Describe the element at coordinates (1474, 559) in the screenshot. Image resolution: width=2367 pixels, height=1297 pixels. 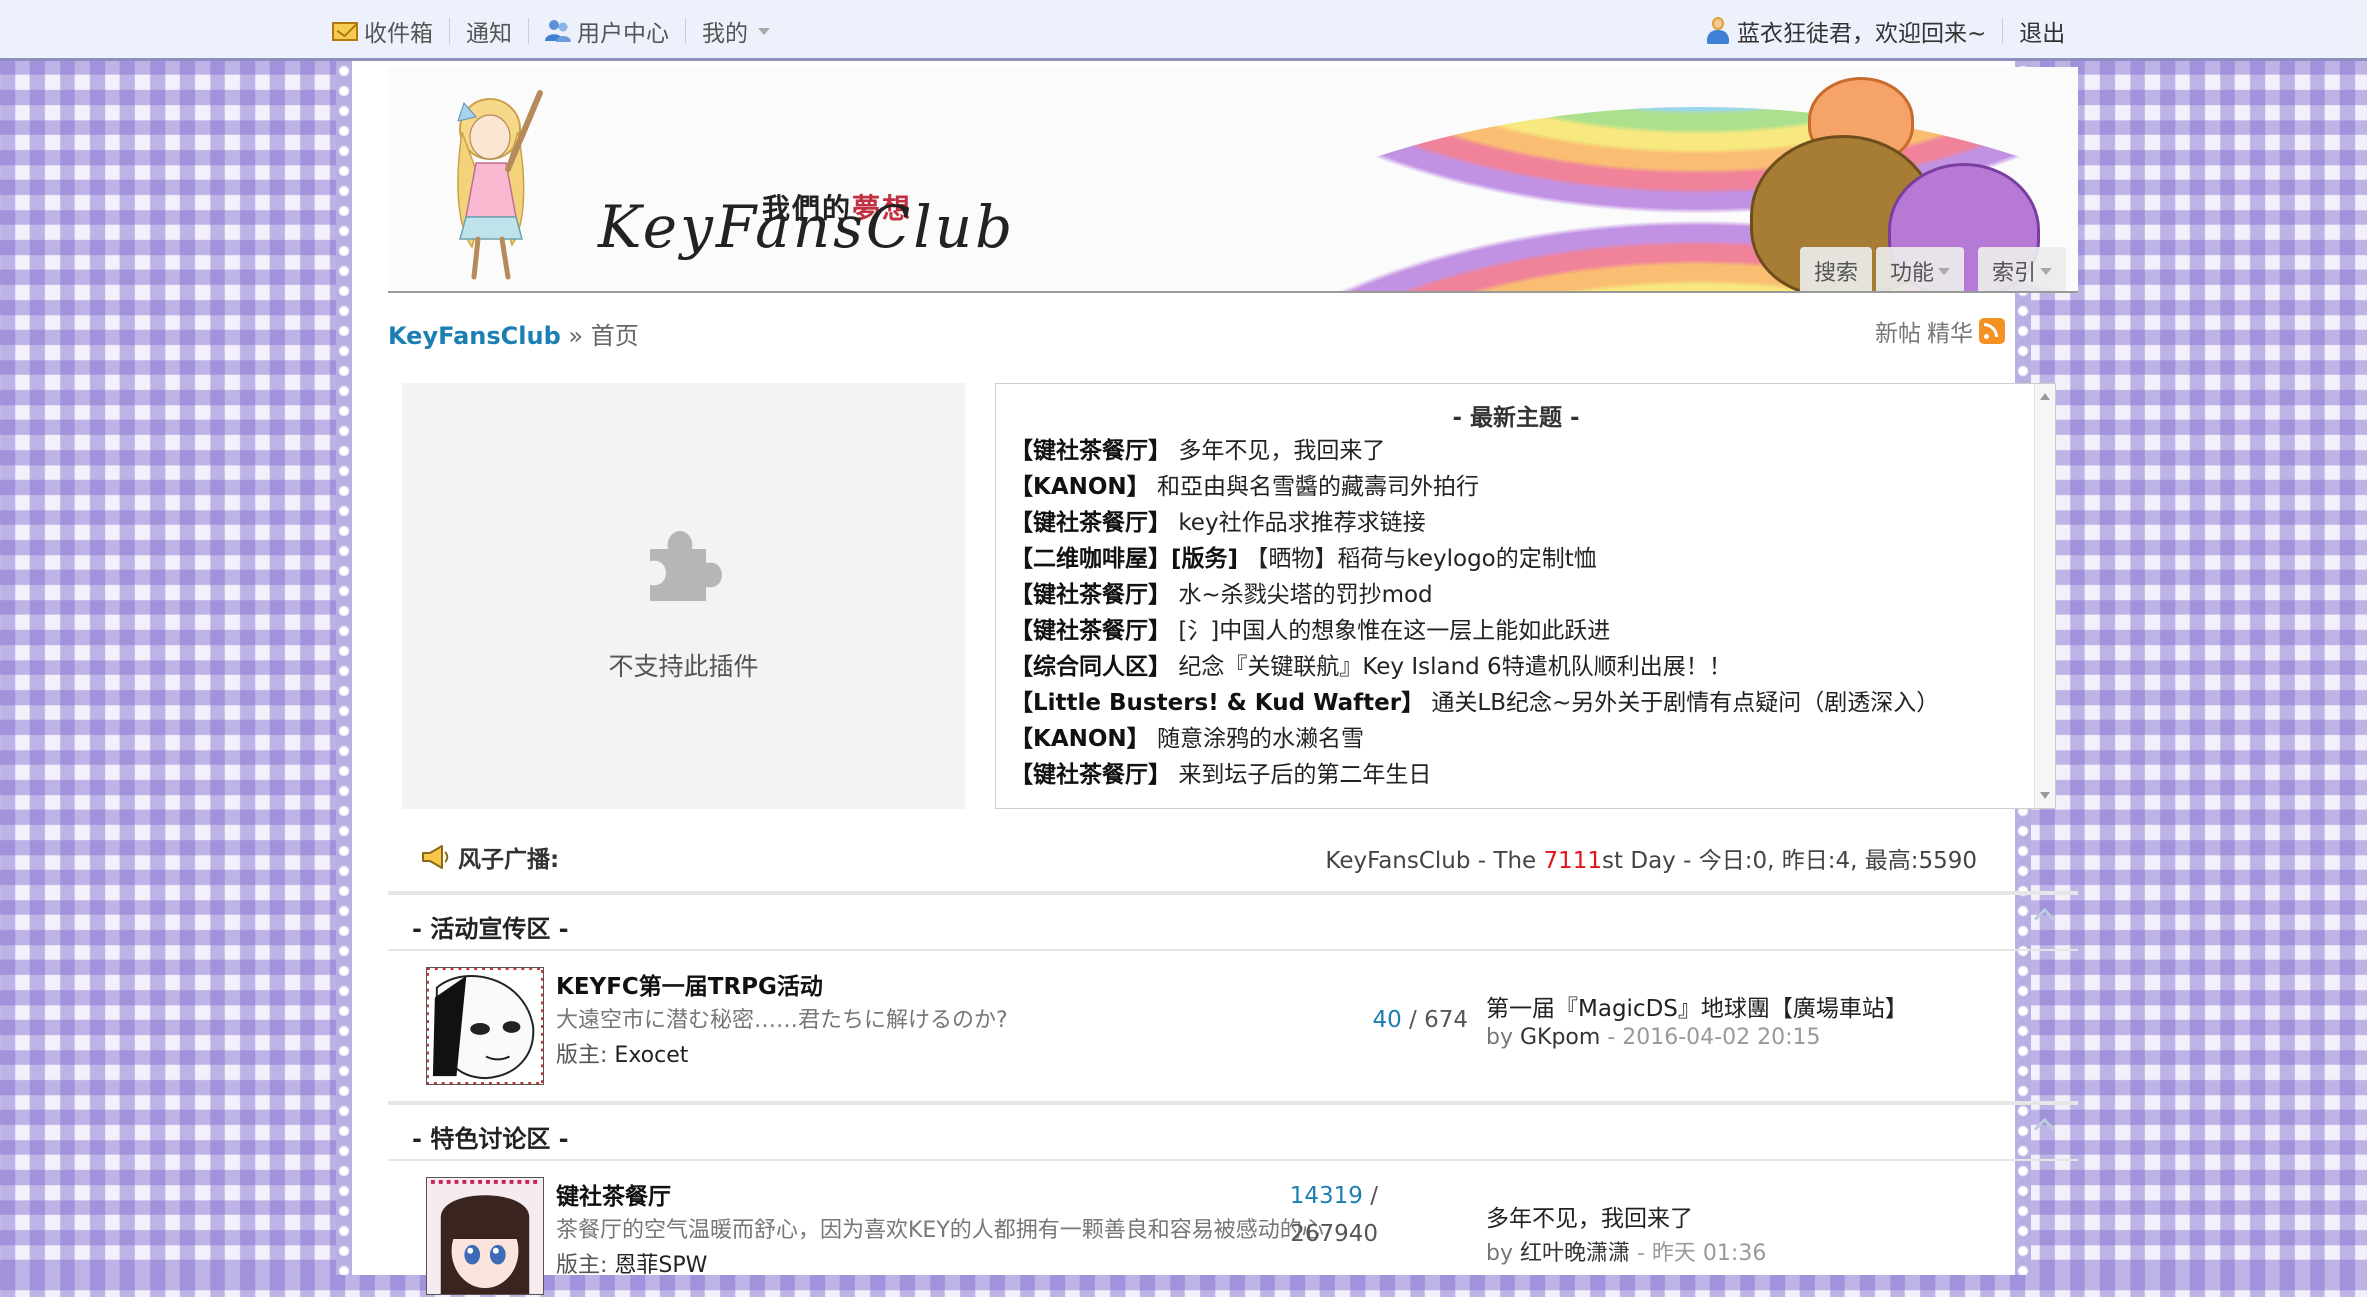
I see `latest-item: 【二维咖啡屋】[版务] 【晒物】稻荷与keylogo的定制t恤` at that location.